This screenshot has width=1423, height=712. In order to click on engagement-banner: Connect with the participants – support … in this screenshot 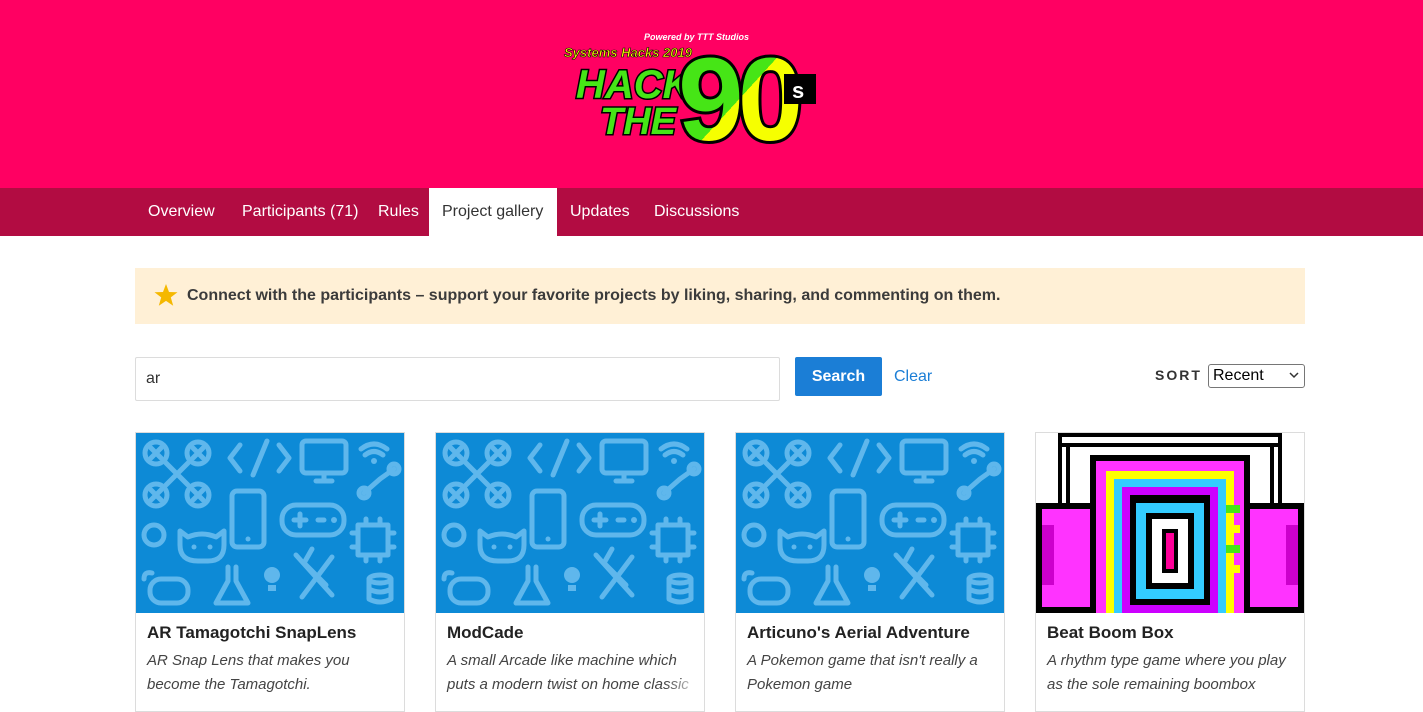, I will do `click(720, 296)`.